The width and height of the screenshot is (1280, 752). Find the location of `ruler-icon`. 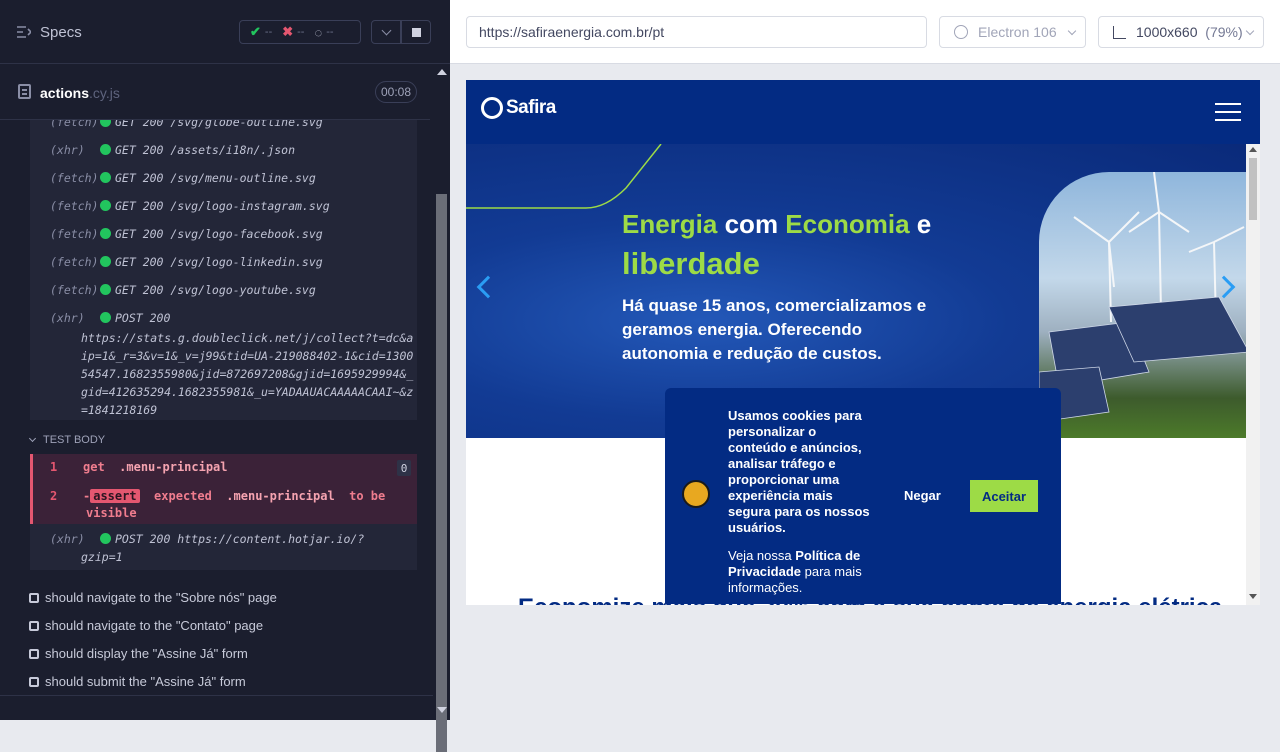

ruler-icon is located at coordinates (1119, 32).